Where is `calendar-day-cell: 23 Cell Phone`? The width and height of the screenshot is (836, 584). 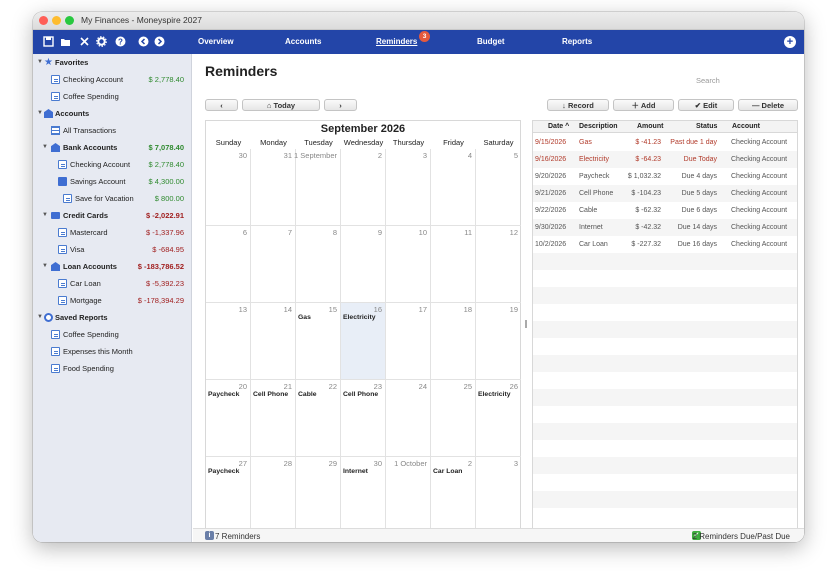
calendar-day-cell: 23 Cell Phone is located at coordinates (363, 418).